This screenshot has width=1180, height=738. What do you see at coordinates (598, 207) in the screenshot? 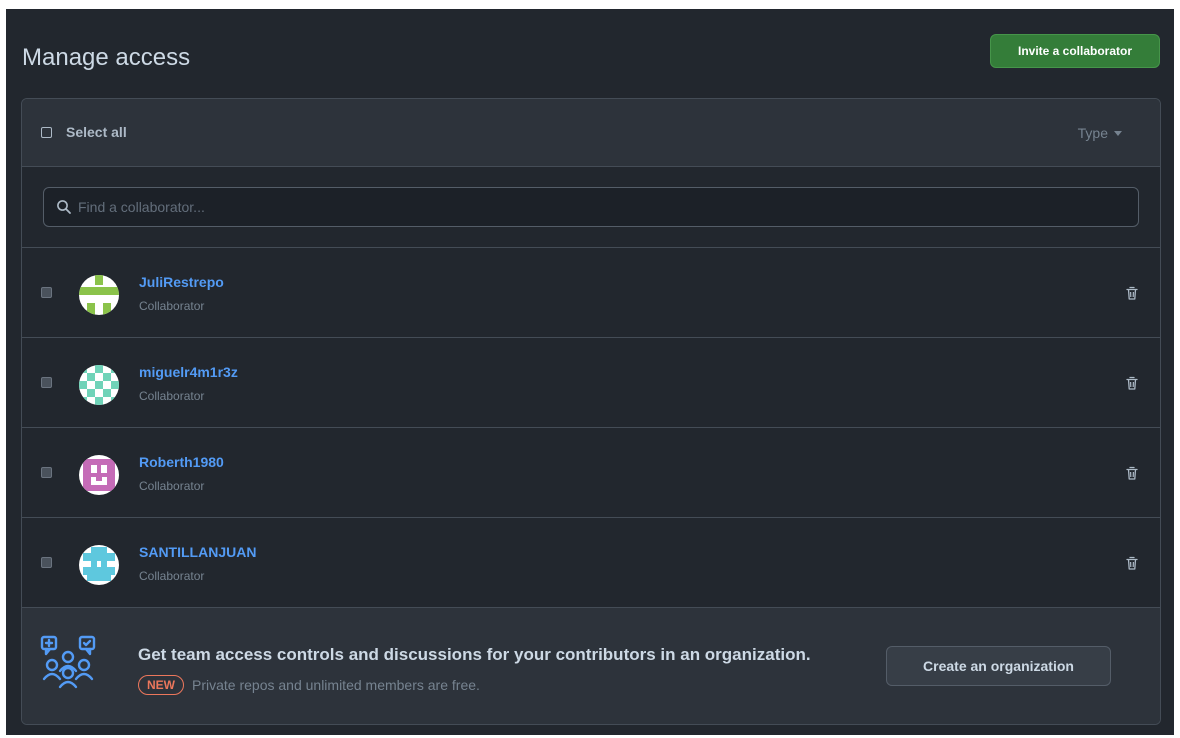
I see `search-input` at bounding box center [598, 207].